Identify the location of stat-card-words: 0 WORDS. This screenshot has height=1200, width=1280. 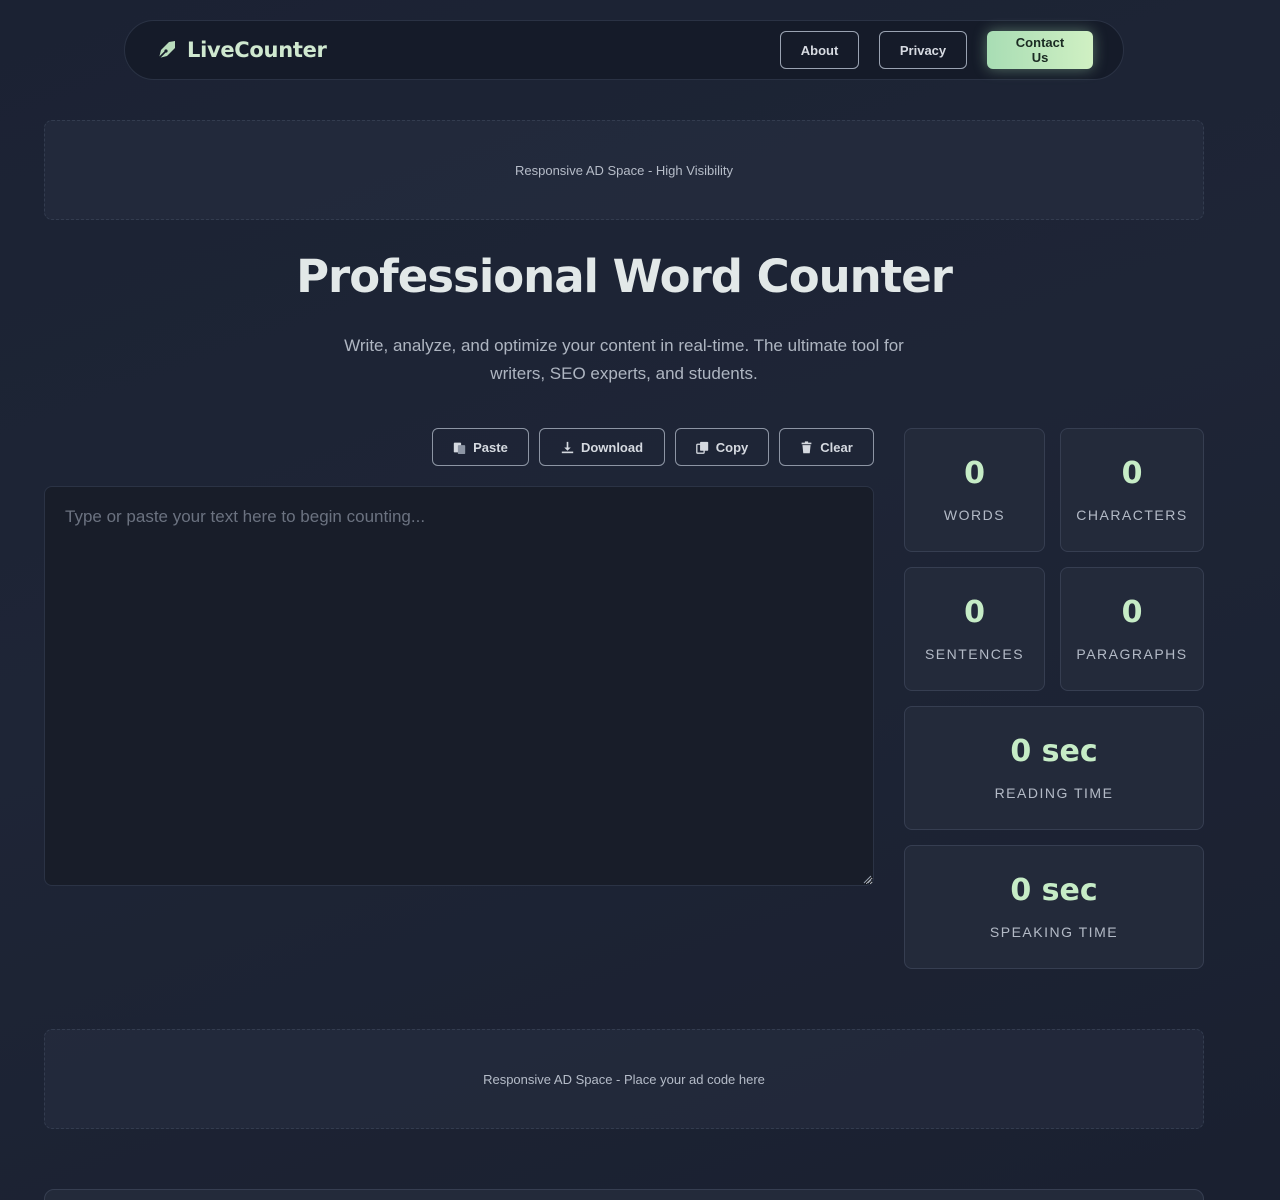
(974, 490).